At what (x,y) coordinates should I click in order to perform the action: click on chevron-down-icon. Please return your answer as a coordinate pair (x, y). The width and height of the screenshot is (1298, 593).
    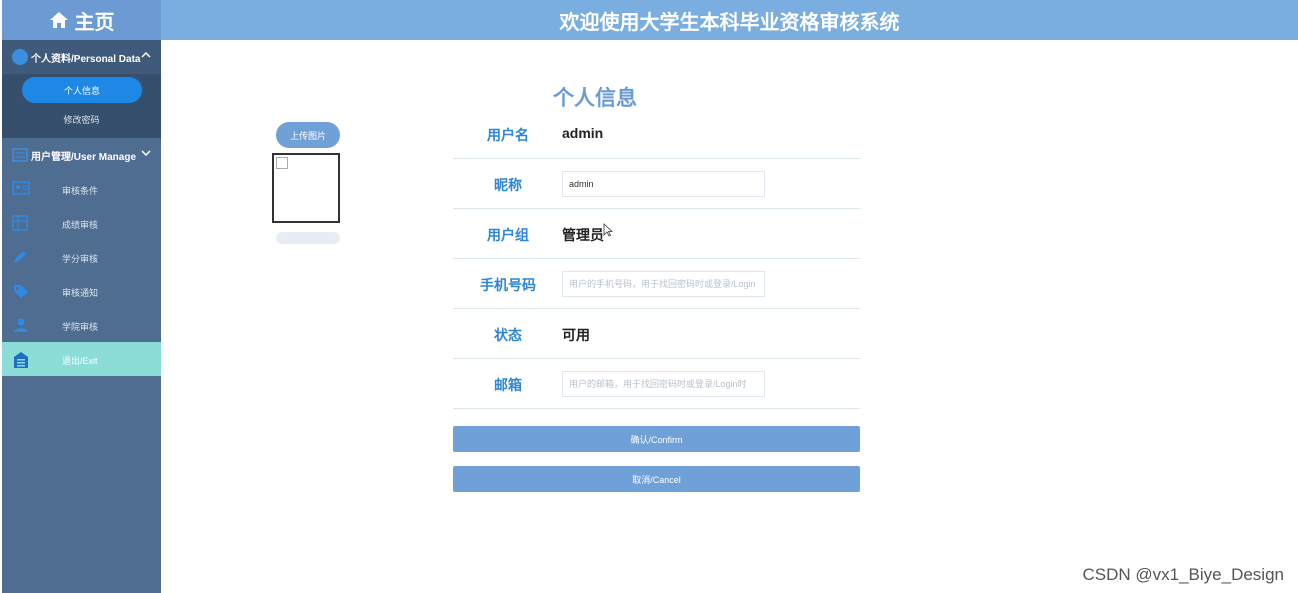
    Looking at the image, I should click on (146, 154).